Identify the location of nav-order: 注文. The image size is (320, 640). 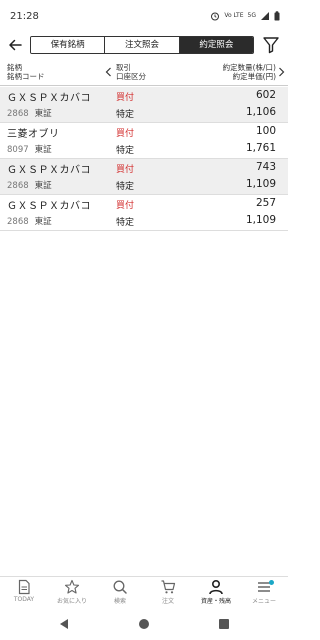
(168, 592).